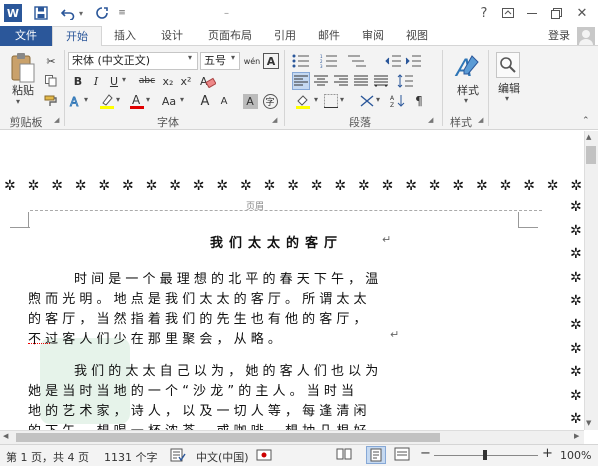 The image size is (598, 466). Describe the element at coordinates (329, 61) in the screenshot. I see `numbering-icon: 123` at that location.